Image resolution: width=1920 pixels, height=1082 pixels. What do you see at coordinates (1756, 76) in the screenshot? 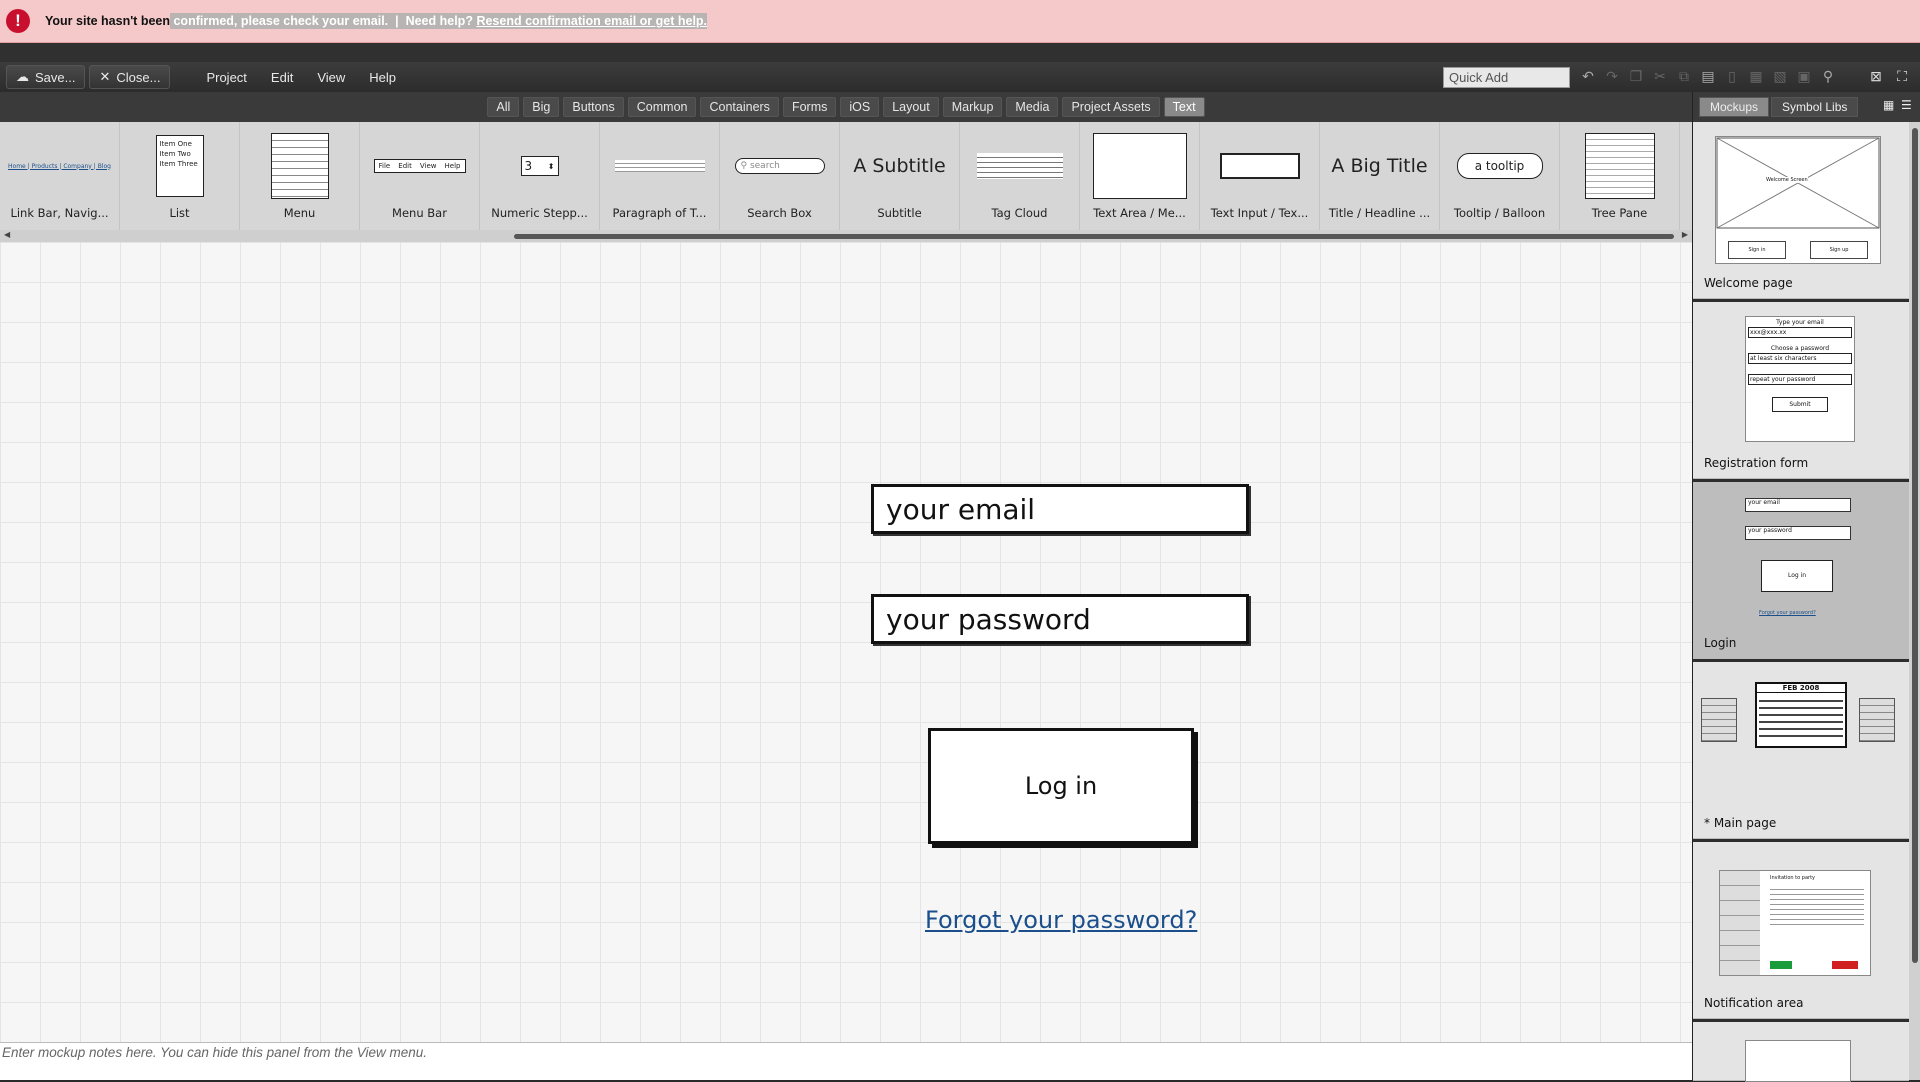
I see `group-icon: ▦` at bounding box center [1756, 76].